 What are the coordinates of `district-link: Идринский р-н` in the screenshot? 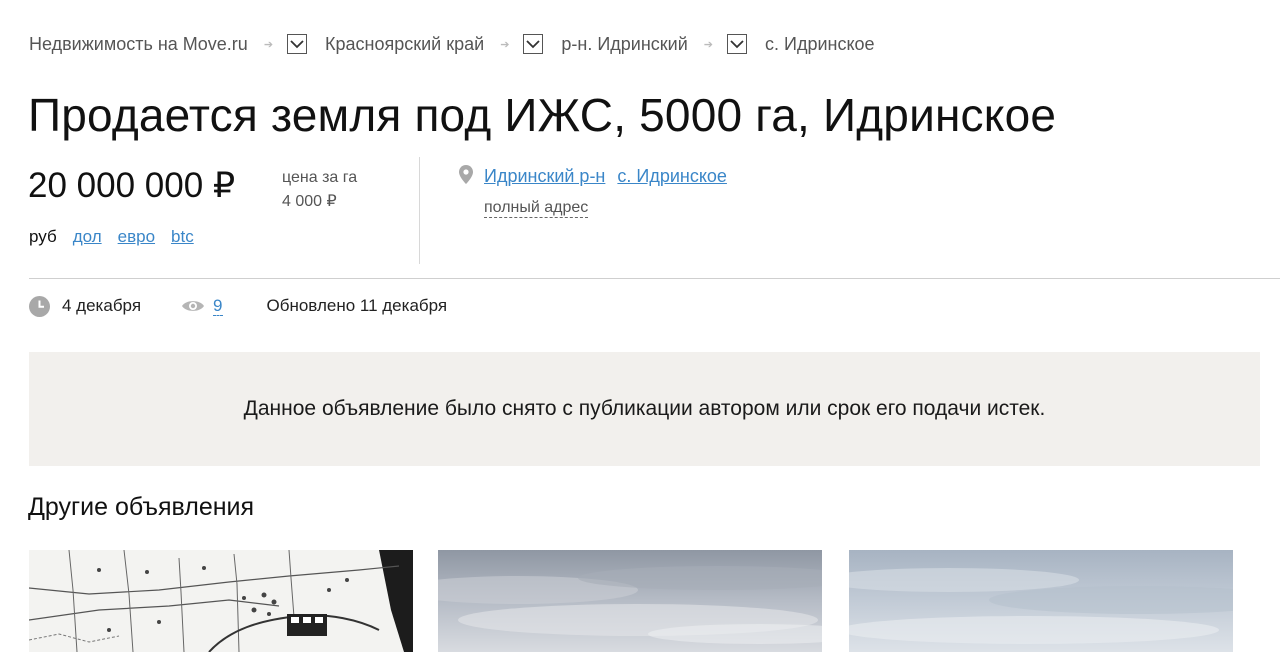 It's located at (544, 176).